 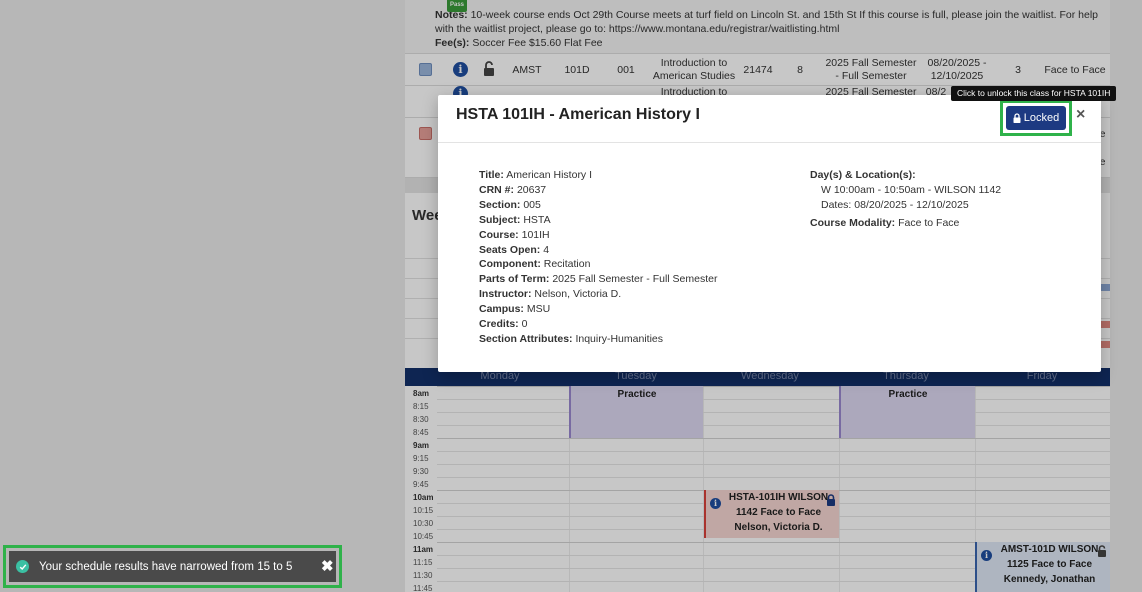 What do you see at coordinates (1080, 115) in the screenshot?
I see `close-icon: ×` at bounding box center [1080, 115].